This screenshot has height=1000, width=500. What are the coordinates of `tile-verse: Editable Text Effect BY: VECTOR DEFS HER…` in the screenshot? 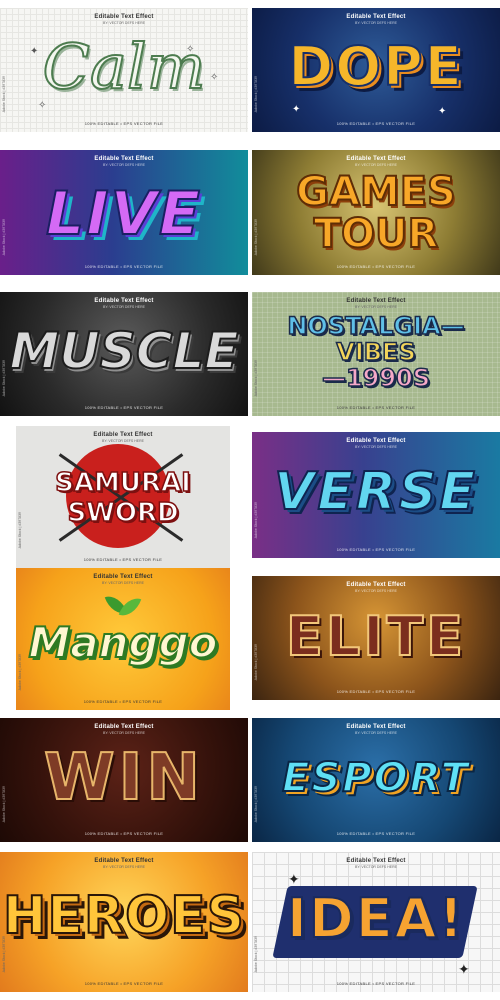 It's located at (376, 495).